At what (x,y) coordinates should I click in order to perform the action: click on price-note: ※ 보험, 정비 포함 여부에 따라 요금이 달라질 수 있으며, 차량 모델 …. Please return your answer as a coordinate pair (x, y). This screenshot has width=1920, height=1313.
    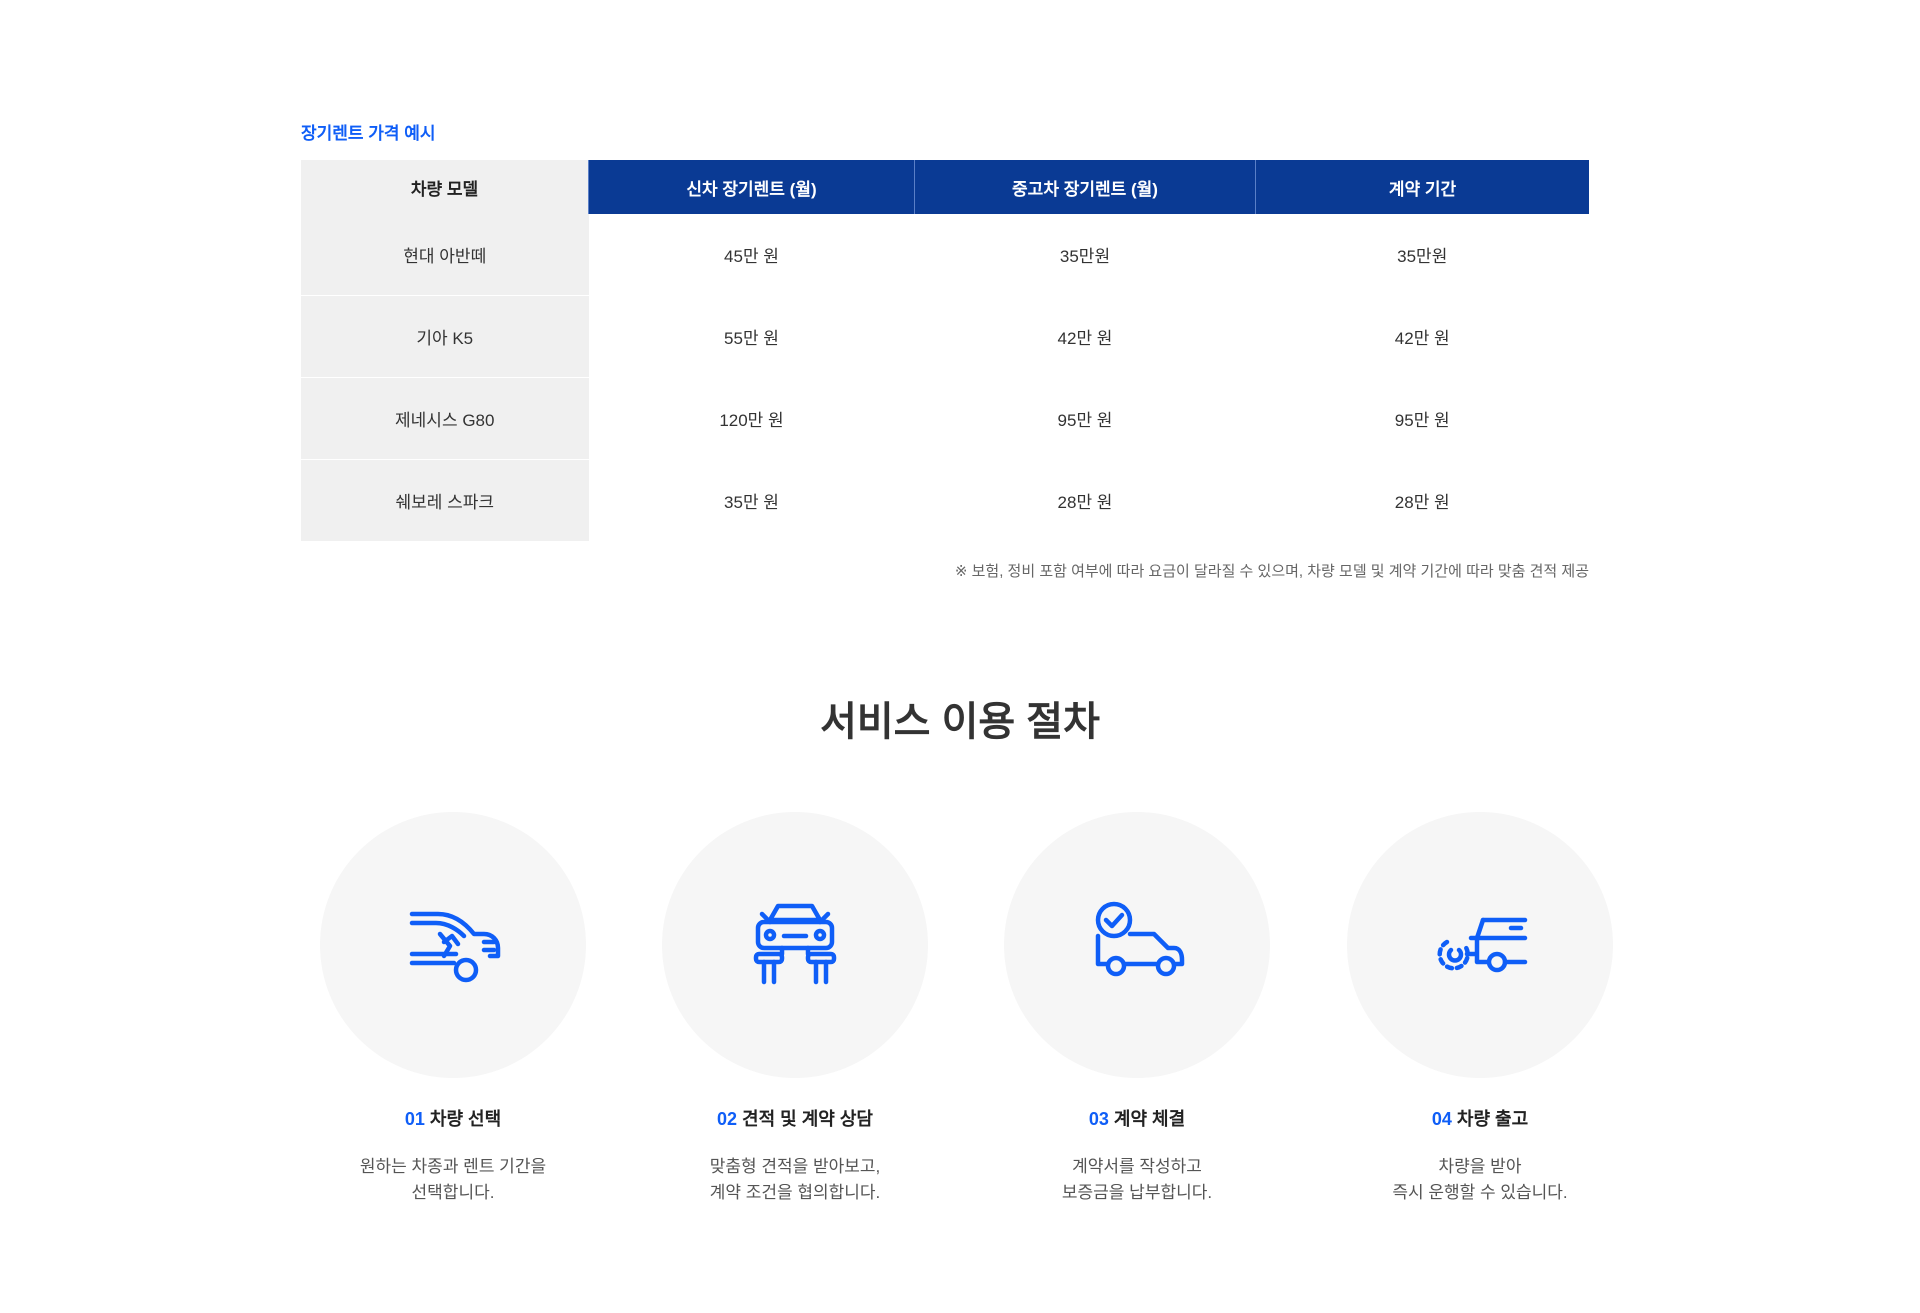
    Looking at the image, I should click on (1271, 571).